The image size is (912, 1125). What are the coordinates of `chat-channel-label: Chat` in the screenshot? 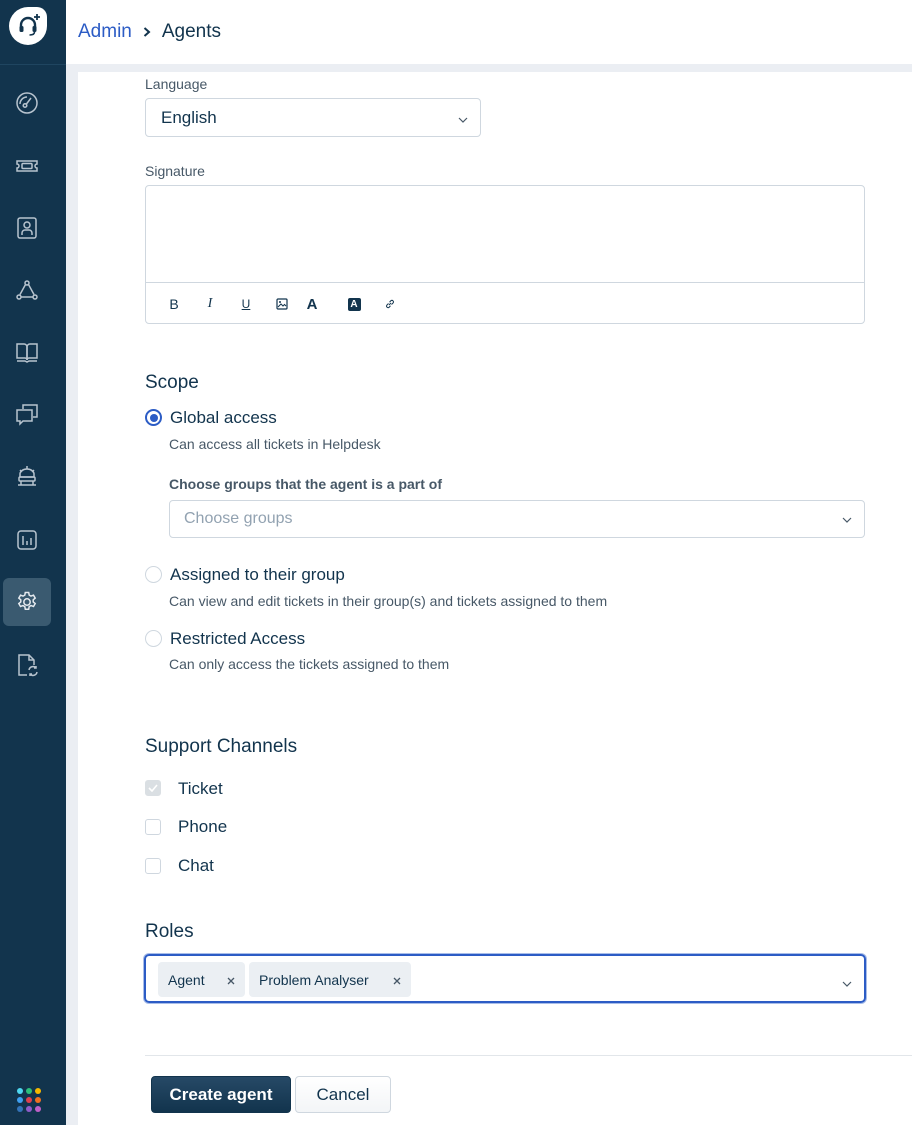 It's located at (196, 865).